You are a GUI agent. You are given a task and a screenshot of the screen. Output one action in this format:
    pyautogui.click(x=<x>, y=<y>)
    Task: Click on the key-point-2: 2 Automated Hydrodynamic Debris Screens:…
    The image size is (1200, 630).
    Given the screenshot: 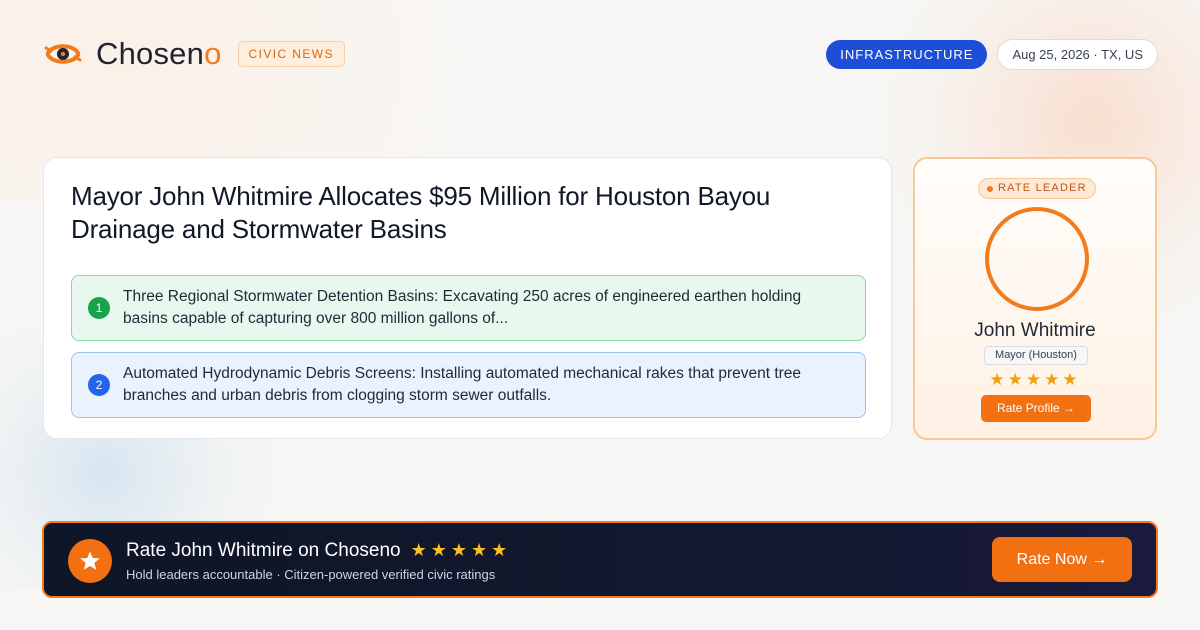 What is the action you would take?
    pyautogui.click(x=468, y=385)
    